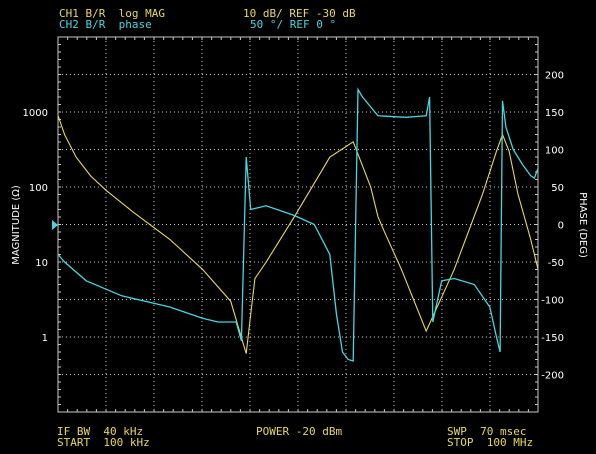  What do you see at coordinates (554, 151) in the screenshot?
I see `right-tick-label: 100` at bounding box center [554, 151].